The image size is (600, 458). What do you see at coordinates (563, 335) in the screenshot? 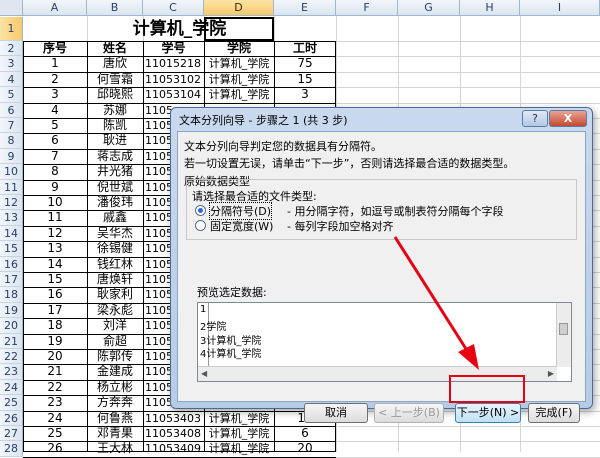
I see `preview-vertical-scrollbar` at bounding box center [563, 335].